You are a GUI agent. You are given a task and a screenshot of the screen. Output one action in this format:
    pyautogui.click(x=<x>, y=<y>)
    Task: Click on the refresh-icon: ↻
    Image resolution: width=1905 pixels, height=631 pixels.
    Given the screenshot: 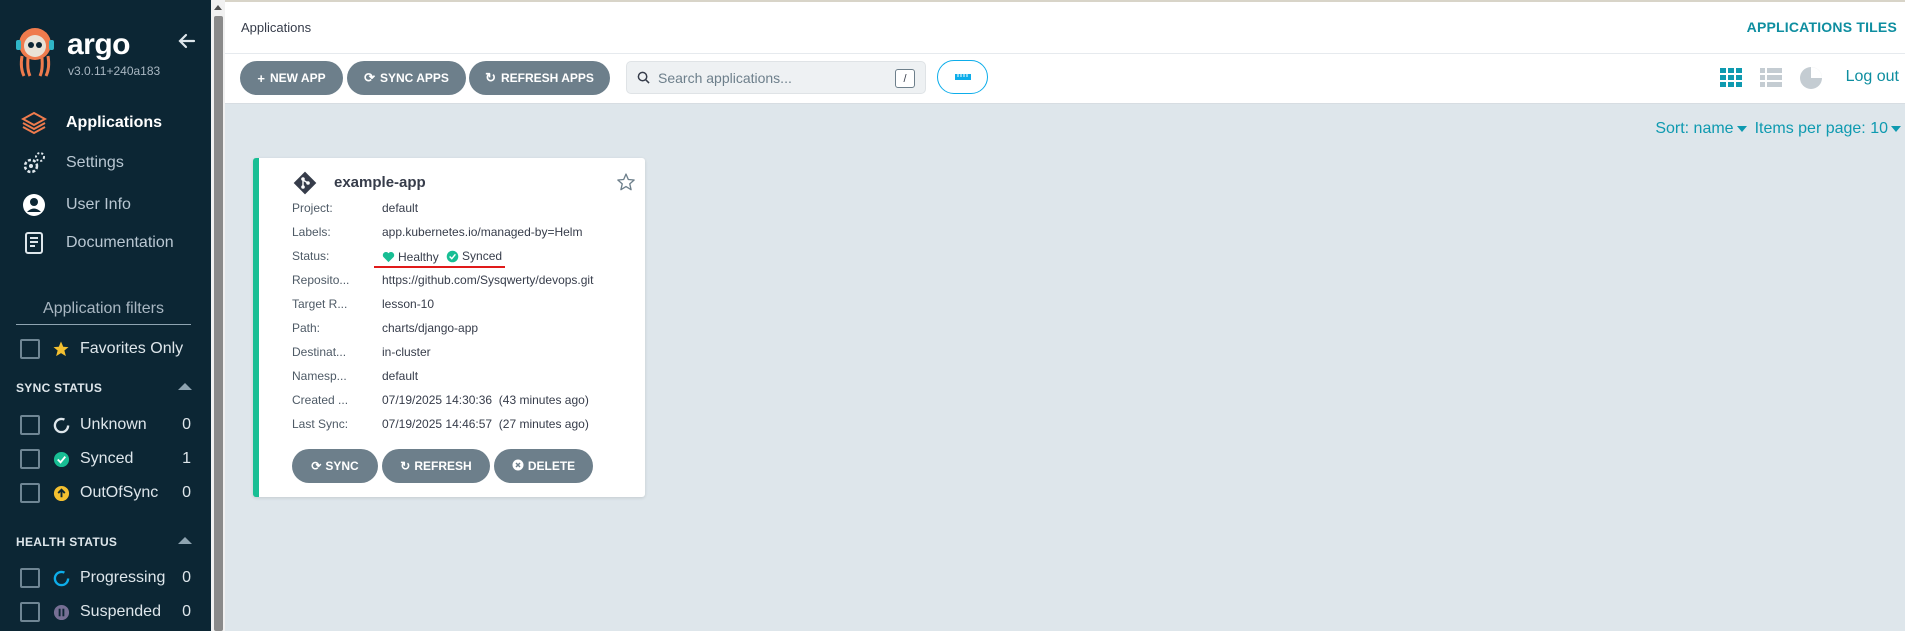 What is the action you would take?
    pyautogui.click(x=405, y=466)
    